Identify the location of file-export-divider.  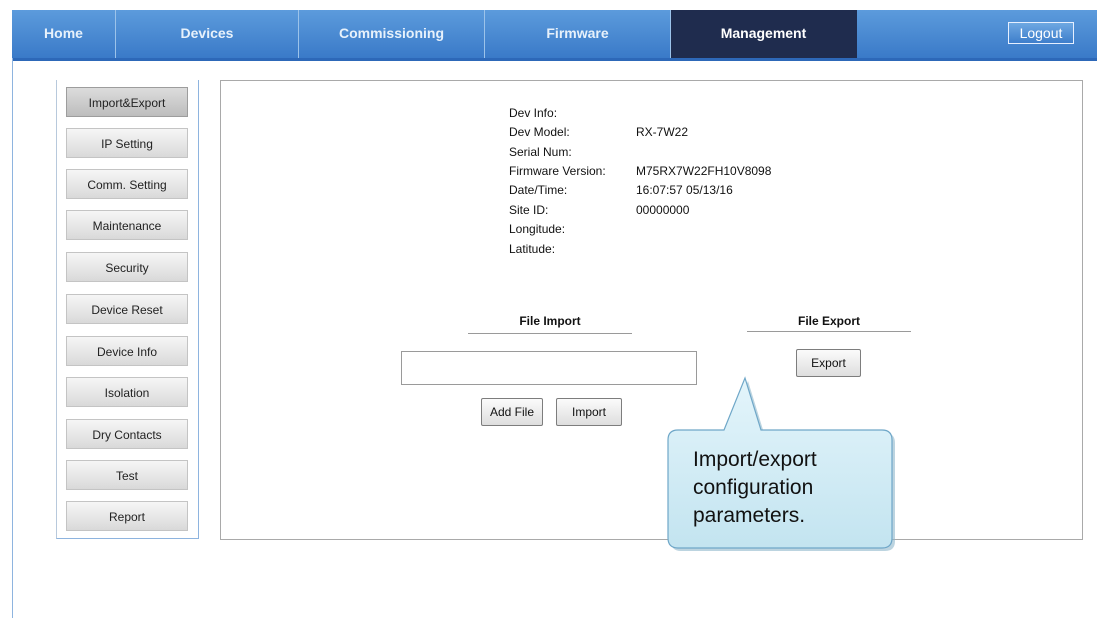
(829, 331).